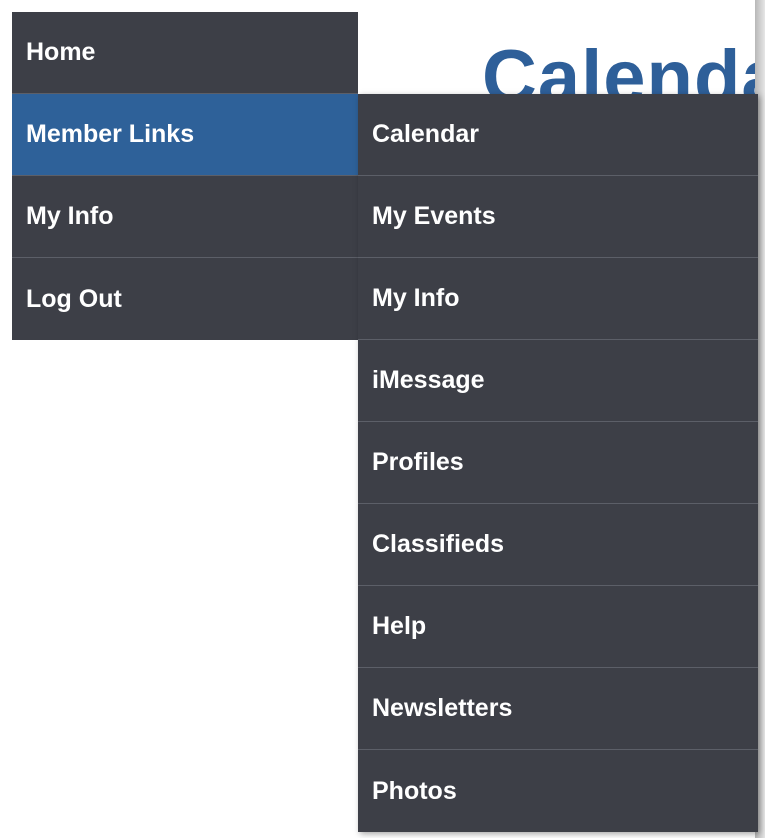  Describe the element at coordinates (425, 134) in the screenshot. I see `submenu-item-label: Calendar` at that location.